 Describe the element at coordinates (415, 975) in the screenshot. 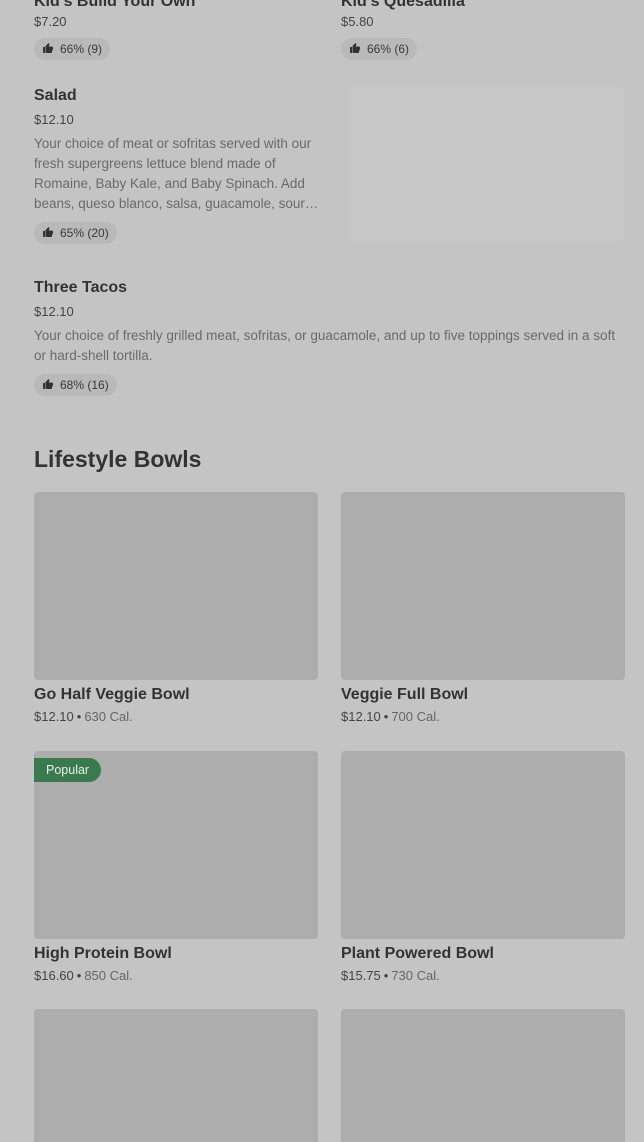

I see `bowl-calories: 730 Cal.` at that location.